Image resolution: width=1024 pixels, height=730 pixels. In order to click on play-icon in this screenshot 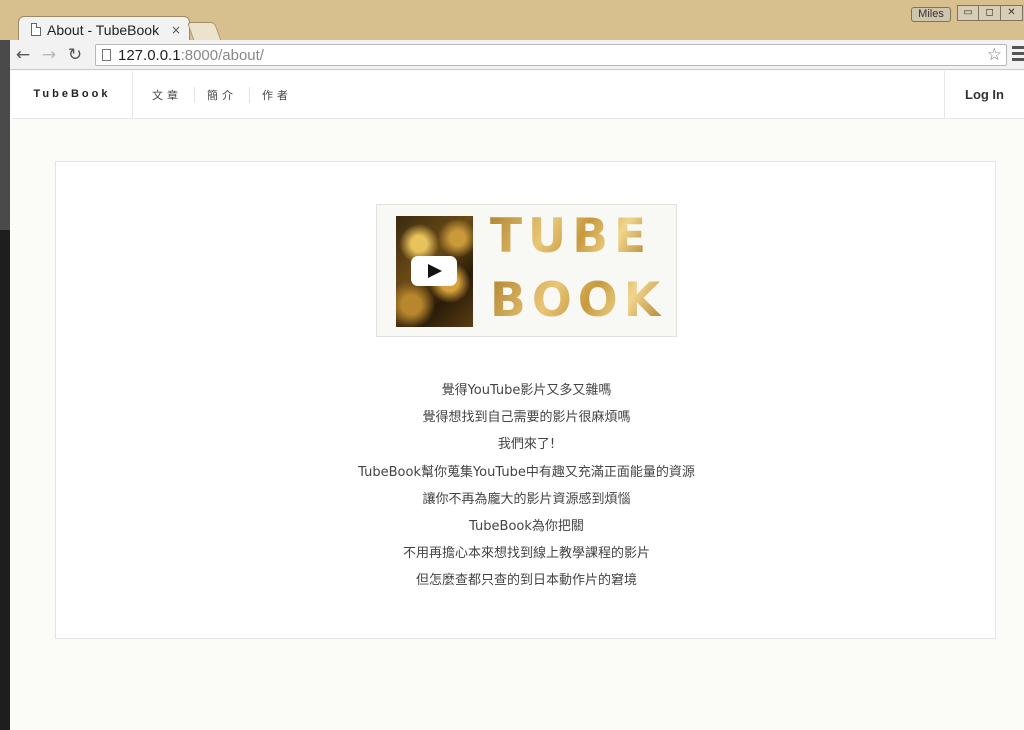, I will do `click(434, 271)`.